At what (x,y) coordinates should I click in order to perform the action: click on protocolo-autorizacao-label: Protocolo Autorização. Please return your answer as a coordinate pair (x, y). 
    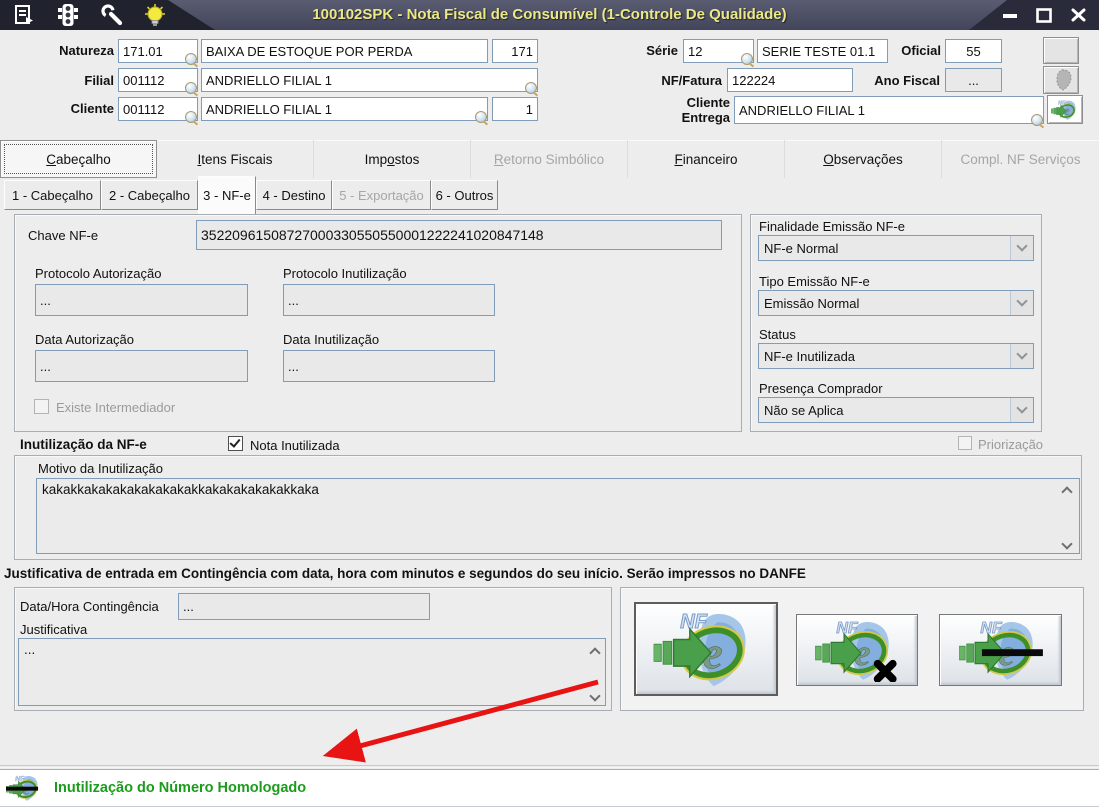
    Looking at the image, I should click on (98, 273).